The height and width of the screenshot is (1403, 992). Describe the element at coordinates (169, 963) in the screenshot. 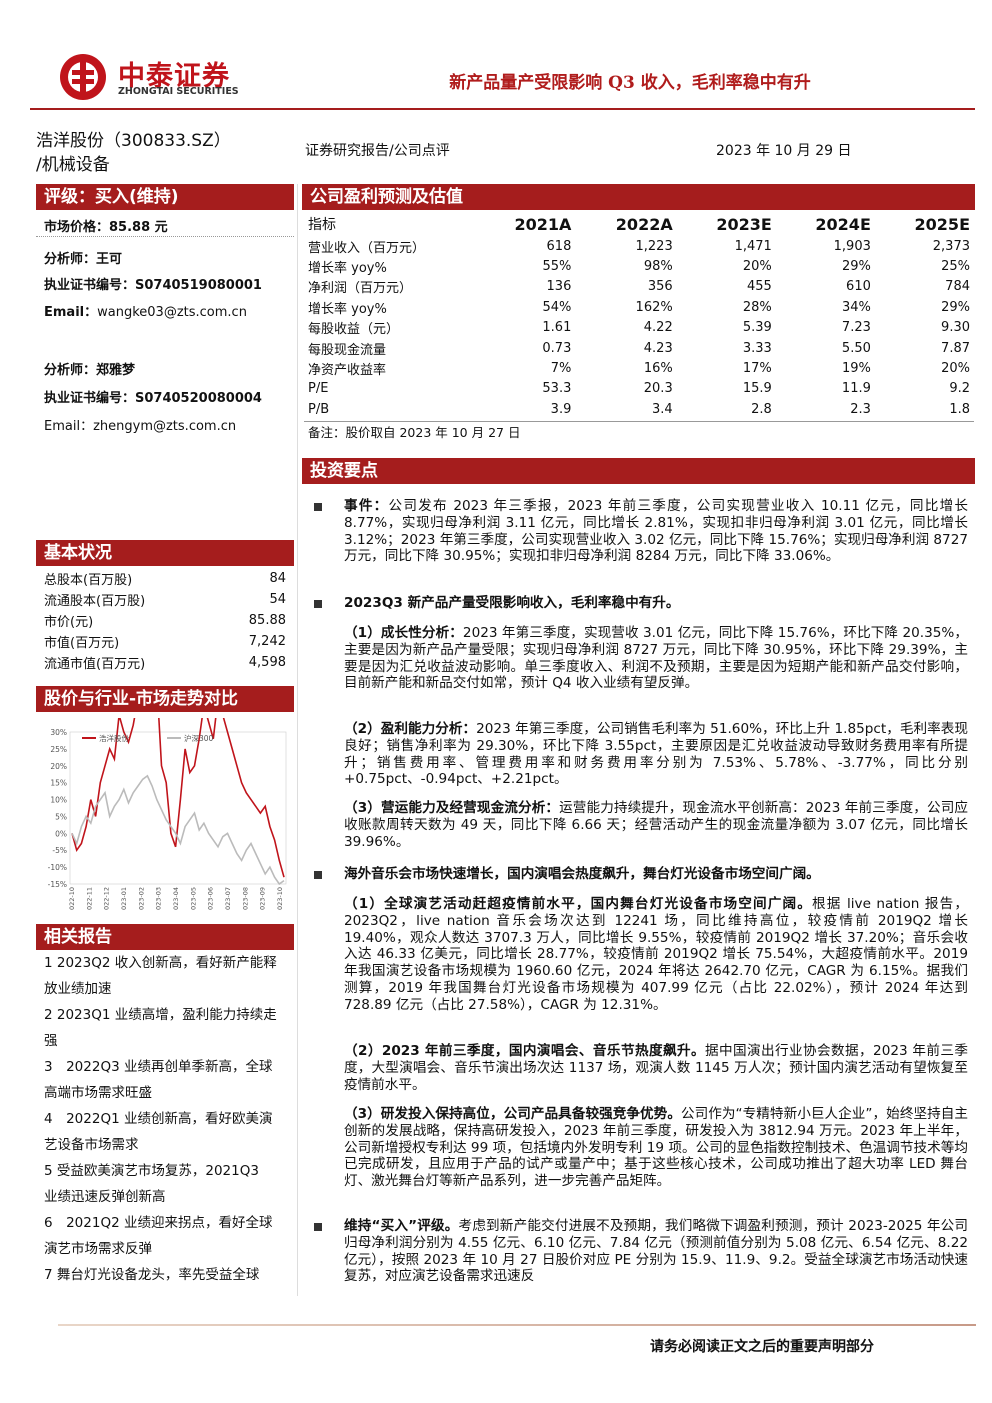

I see `related-report-line: 1 2023Q2 收入创新高，看好新产能释` at that location.